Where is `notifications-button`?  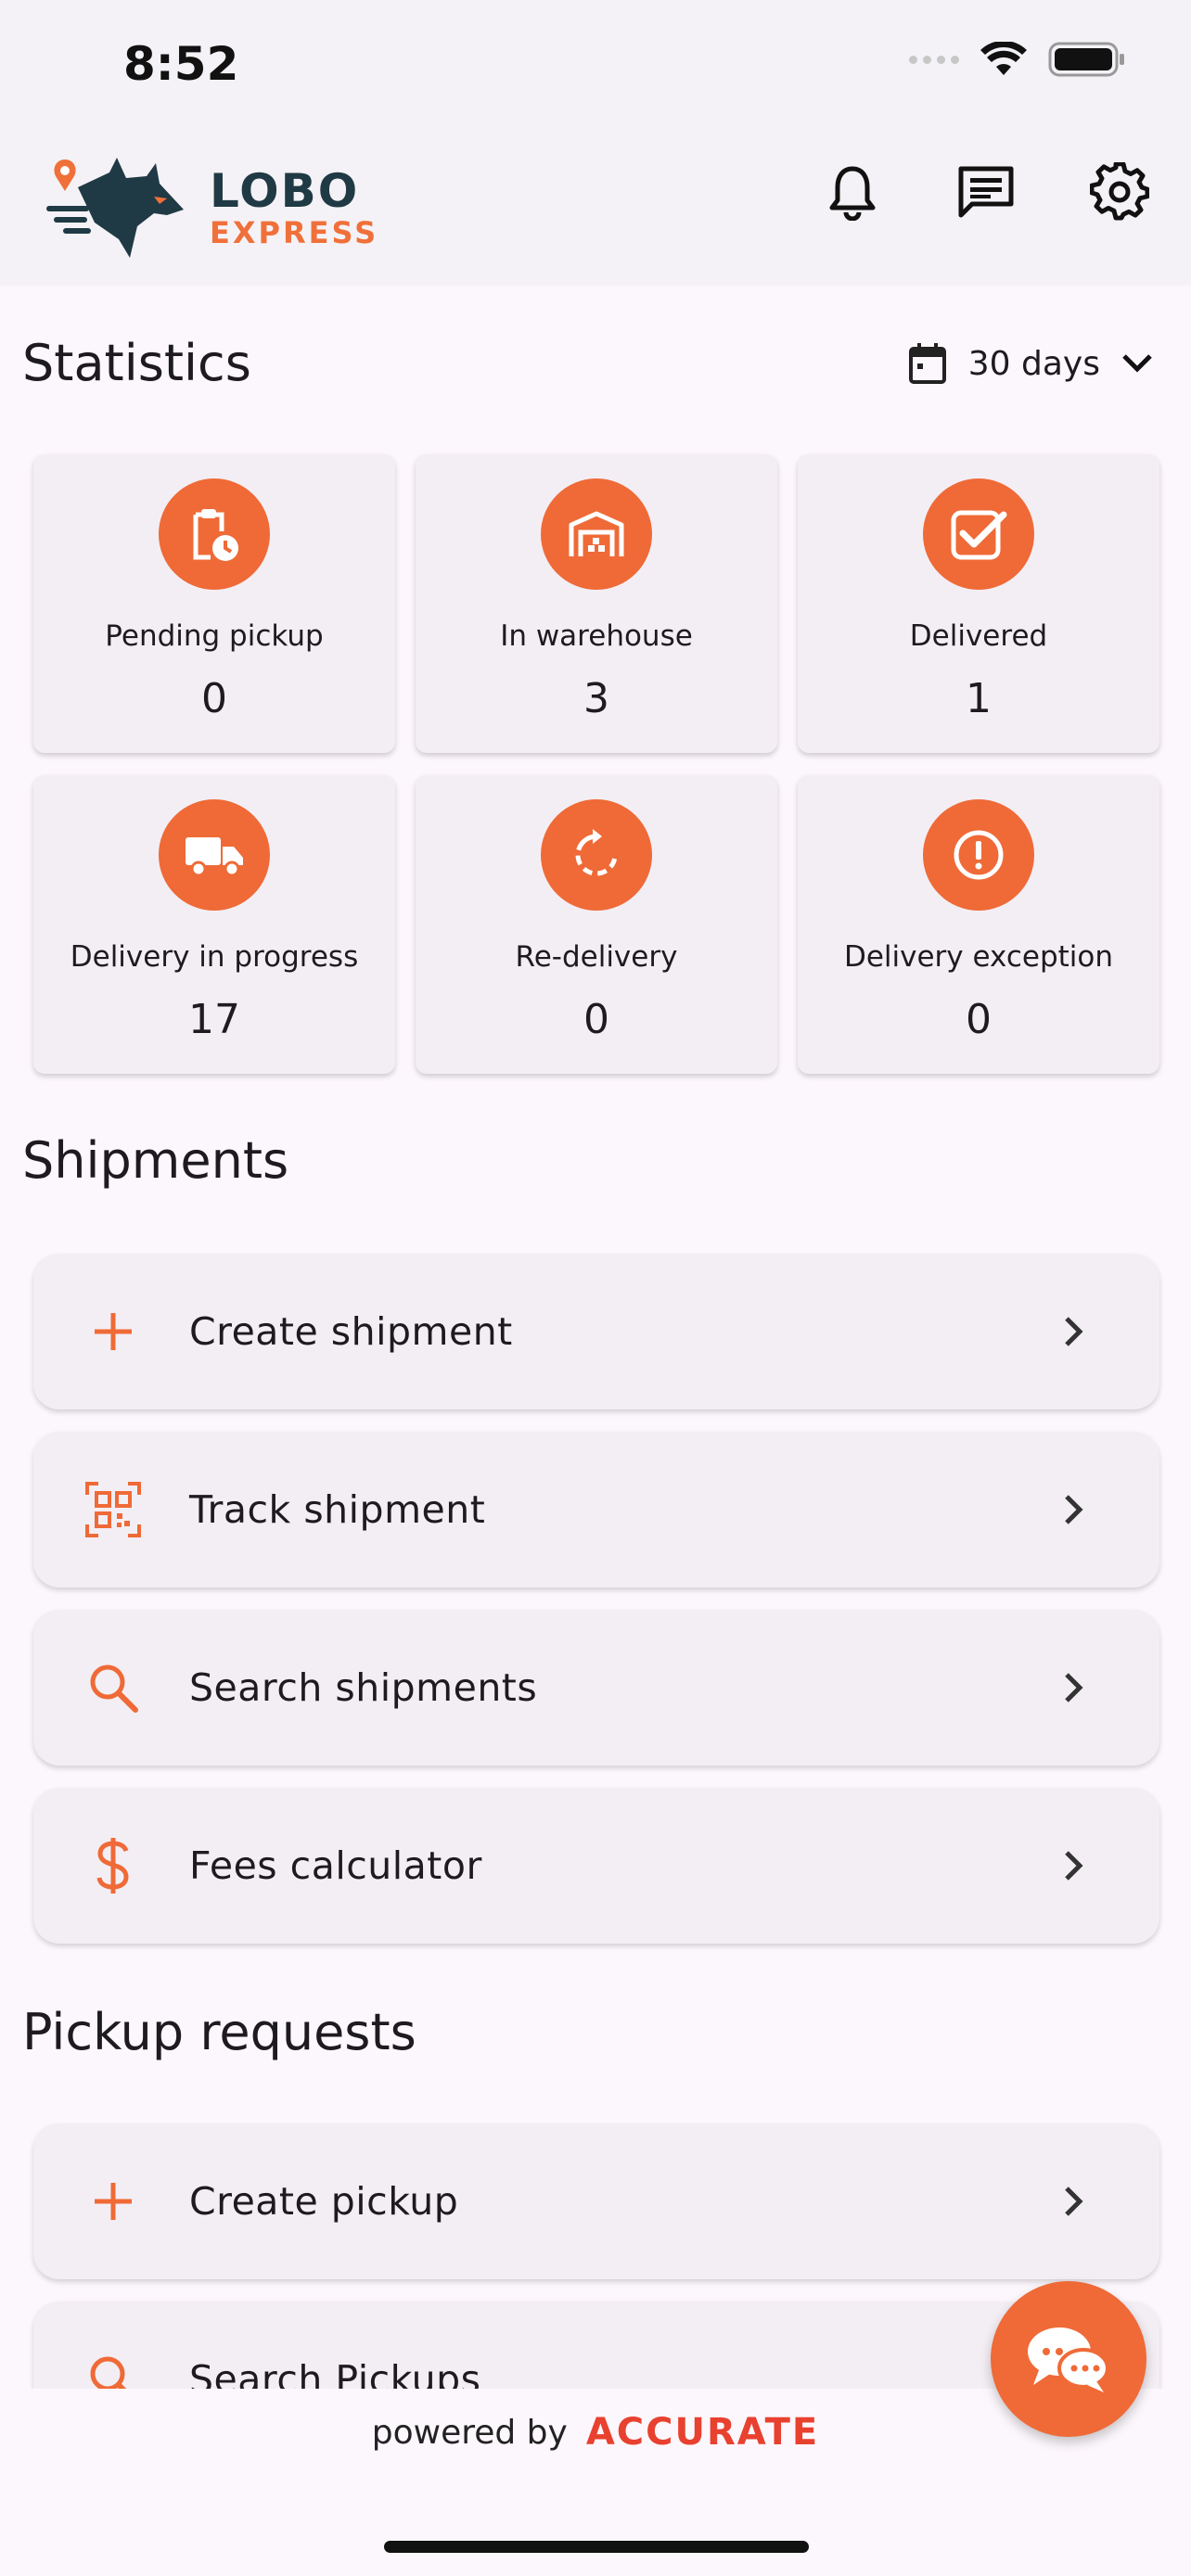
notifications-button is located at coordinates (853, 192).